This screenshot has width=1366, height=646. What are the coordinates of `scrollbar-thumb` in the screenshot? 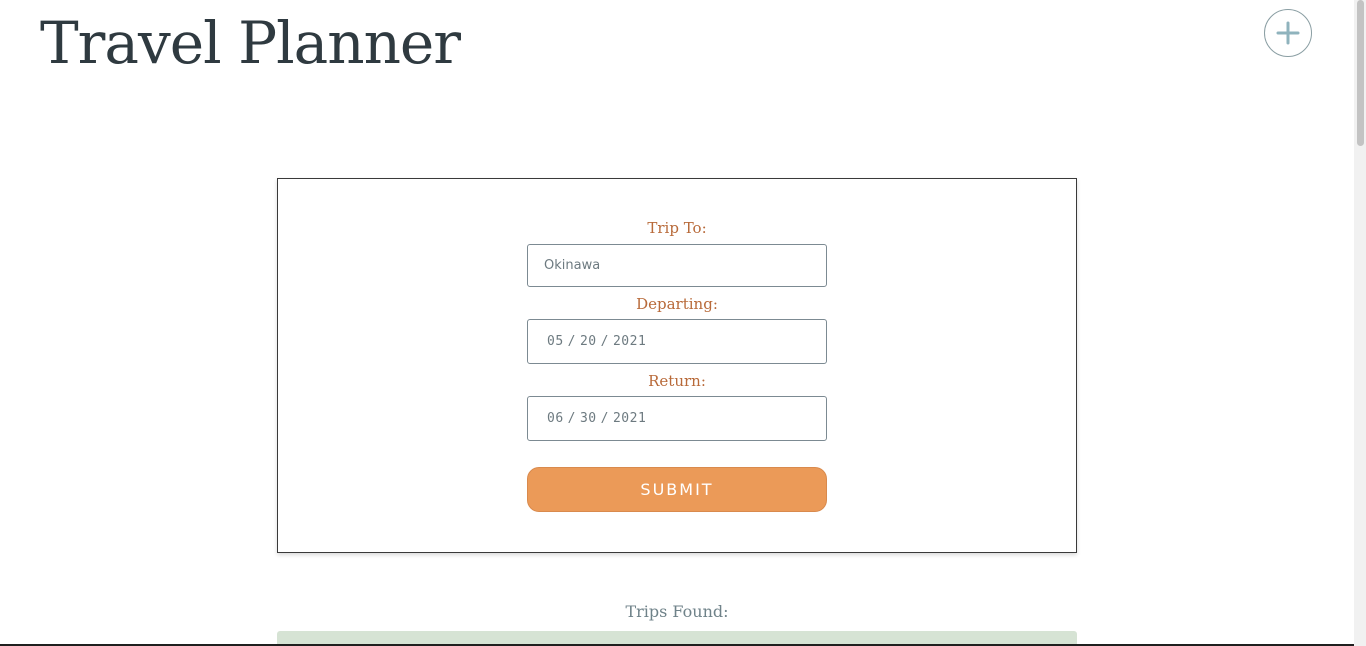 It's located at (1360, 73).